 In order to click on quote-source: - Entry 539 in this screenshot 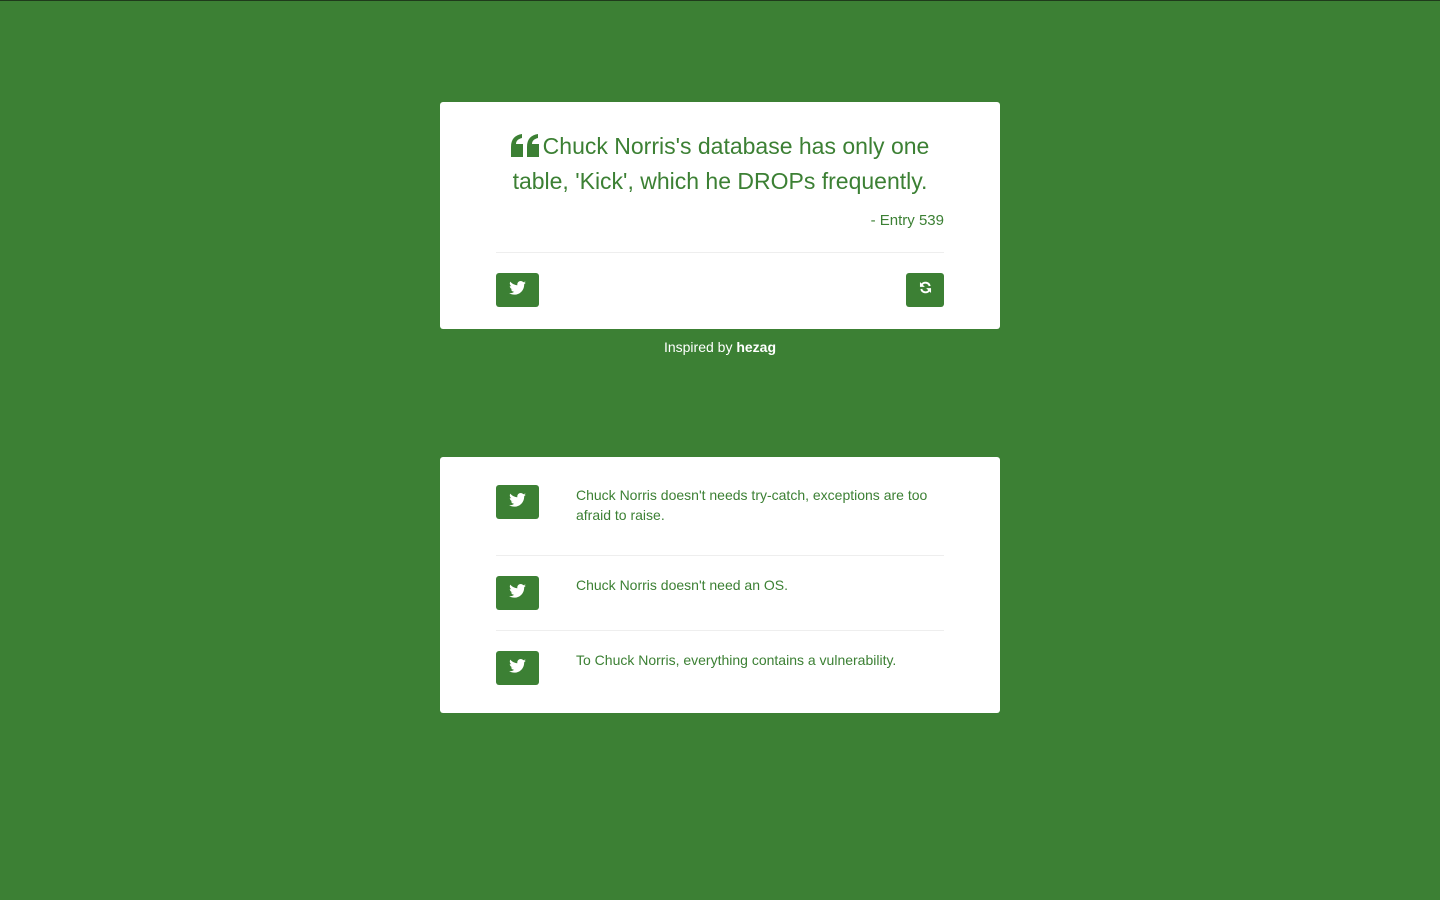, I will do `click(907, 220)`.